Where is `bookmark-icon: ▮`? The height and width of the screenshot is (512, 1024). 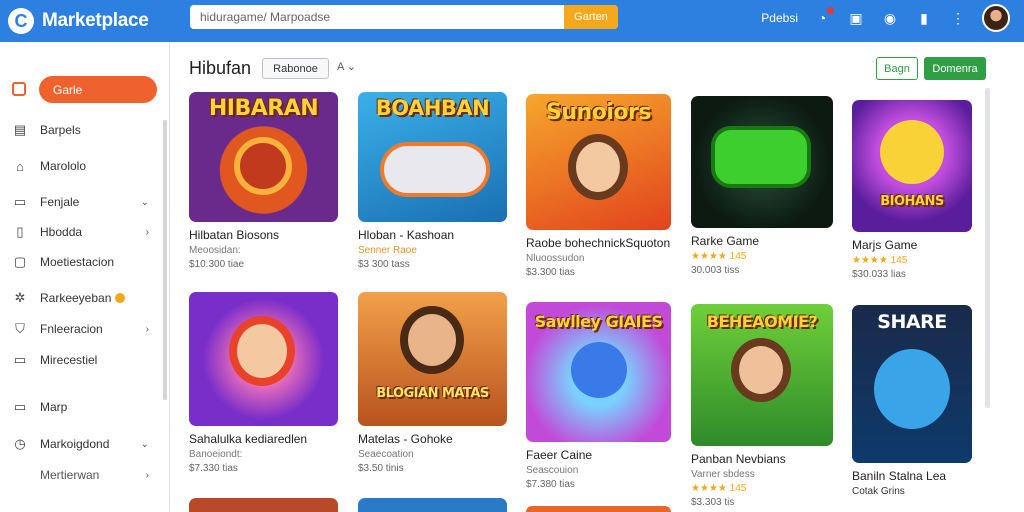 bookmark-icon: ▮ is located at coordinates (924, 18).